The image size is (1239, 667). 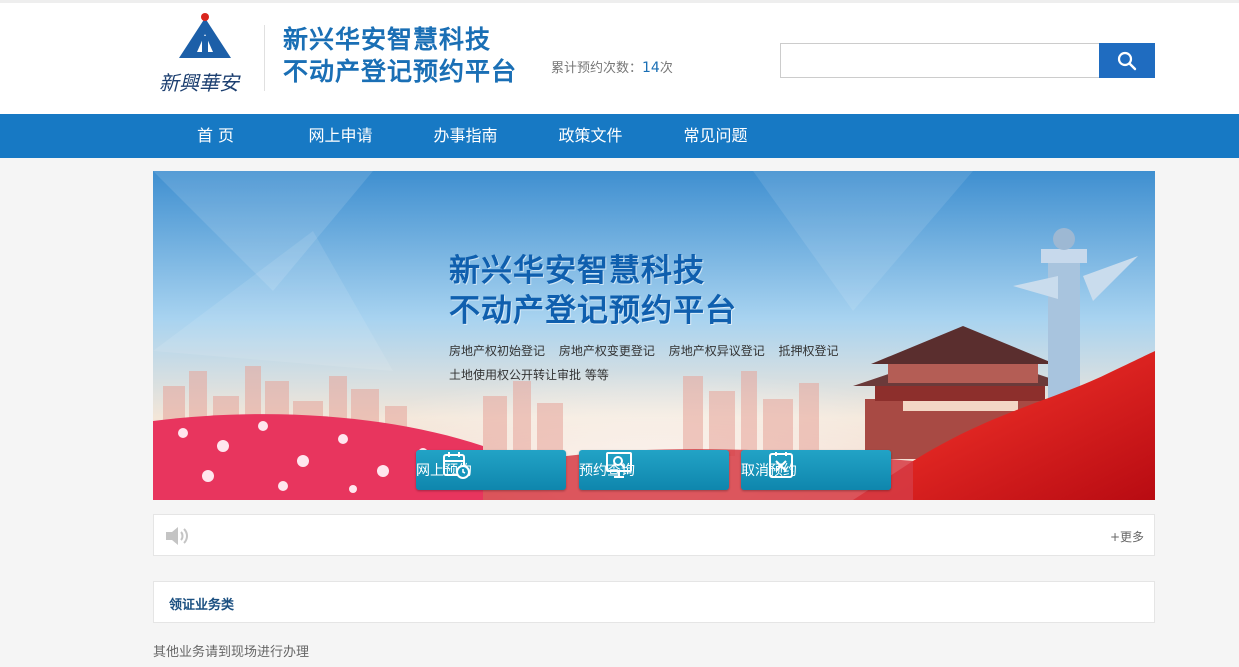 What do you see at coordinates (340, 136) in the screenshot?
I see `nav-online-apply: 网上申请` at bounding box center [340, 136].